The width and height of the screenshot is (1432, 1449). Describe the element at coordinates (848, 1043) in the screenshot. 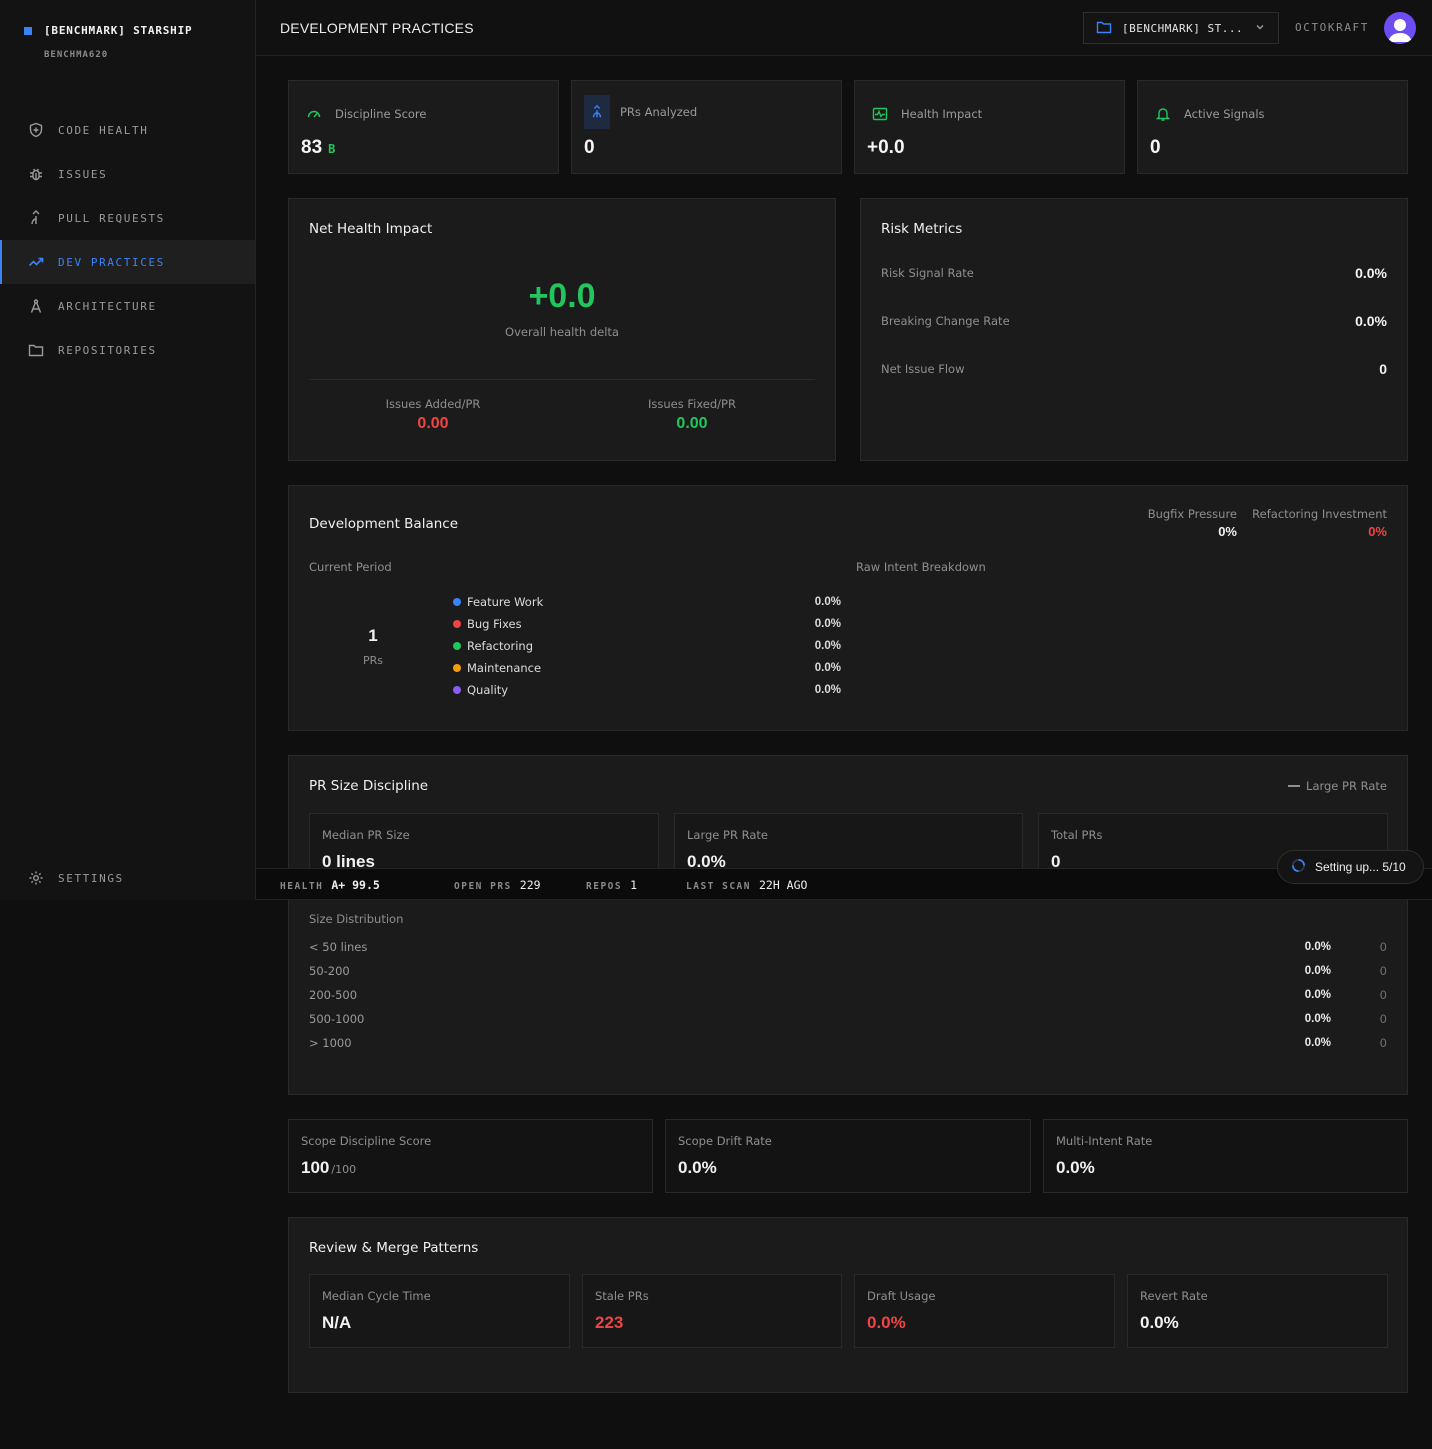

I see `size-distribution-row: > 1000 0.0% 0` at that location.